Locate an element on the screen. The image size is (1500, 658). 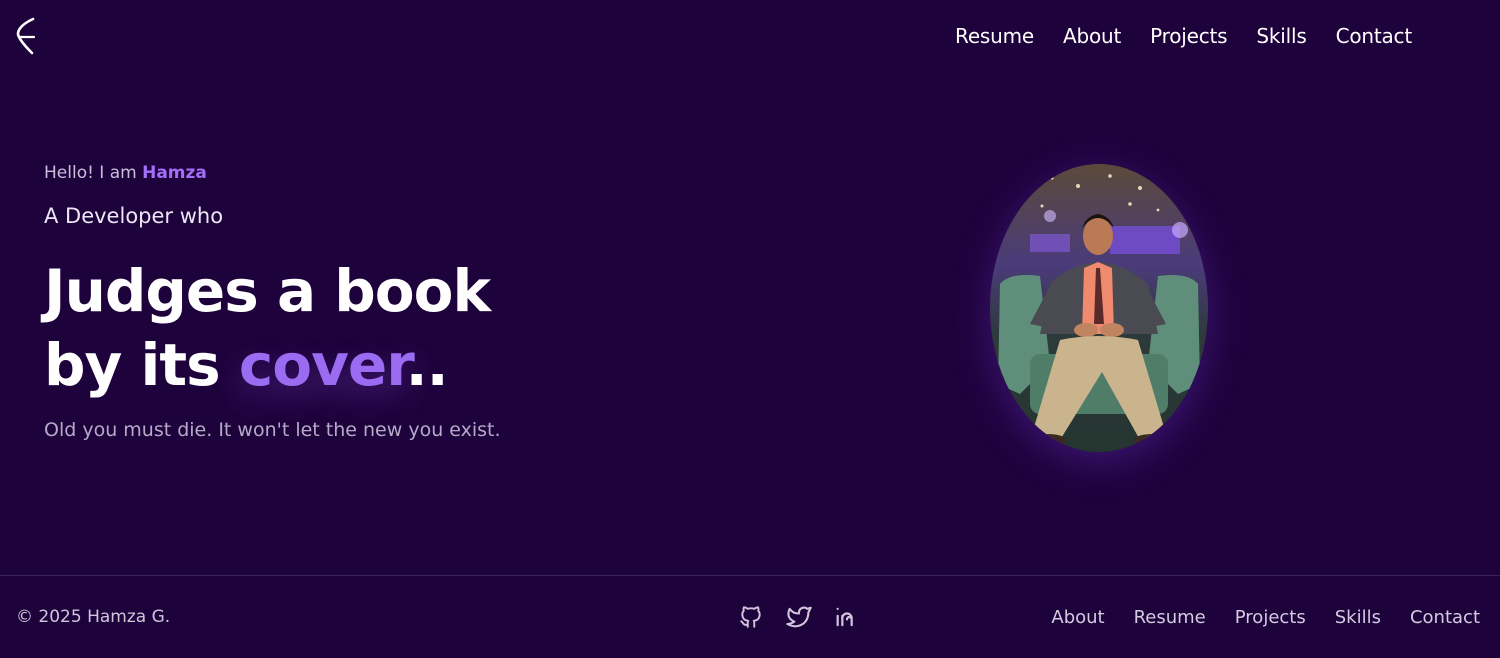
linkedin-link is located at coordinates (847, 617).